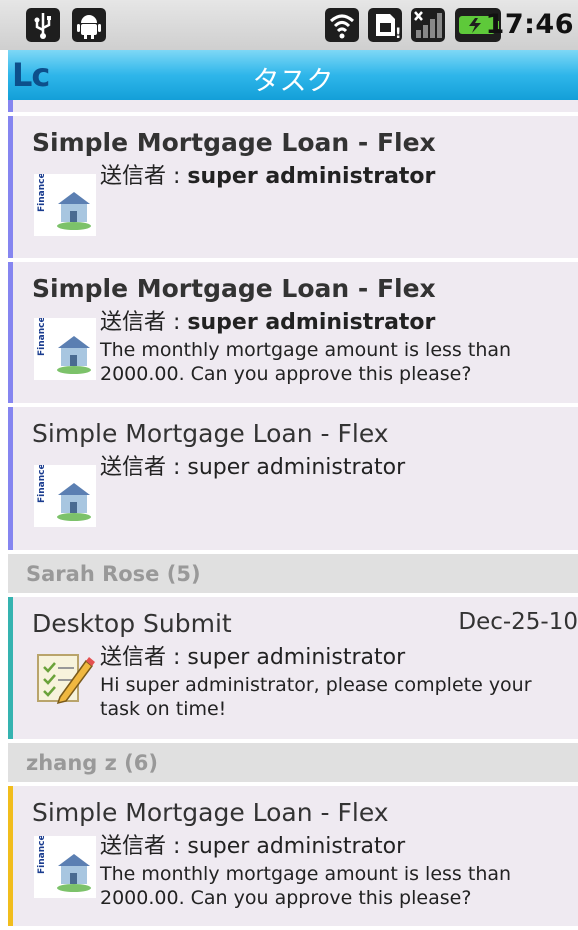 The image size is (578, 930). What do you see at coordinates (89, 25) in the screenshot?
I see `android-icon` at bounding box center [89, 25].